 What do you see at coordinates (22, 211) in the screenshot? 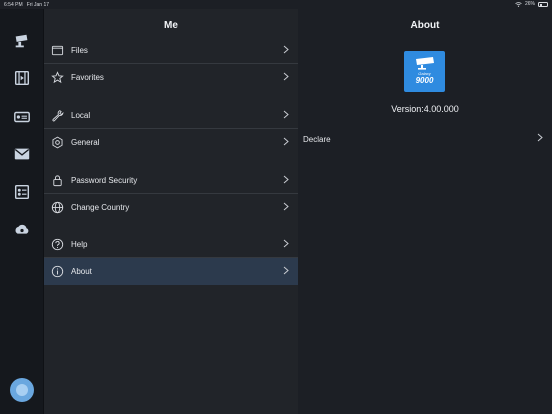
I see `left-rail` at bounding box center [22, 211].